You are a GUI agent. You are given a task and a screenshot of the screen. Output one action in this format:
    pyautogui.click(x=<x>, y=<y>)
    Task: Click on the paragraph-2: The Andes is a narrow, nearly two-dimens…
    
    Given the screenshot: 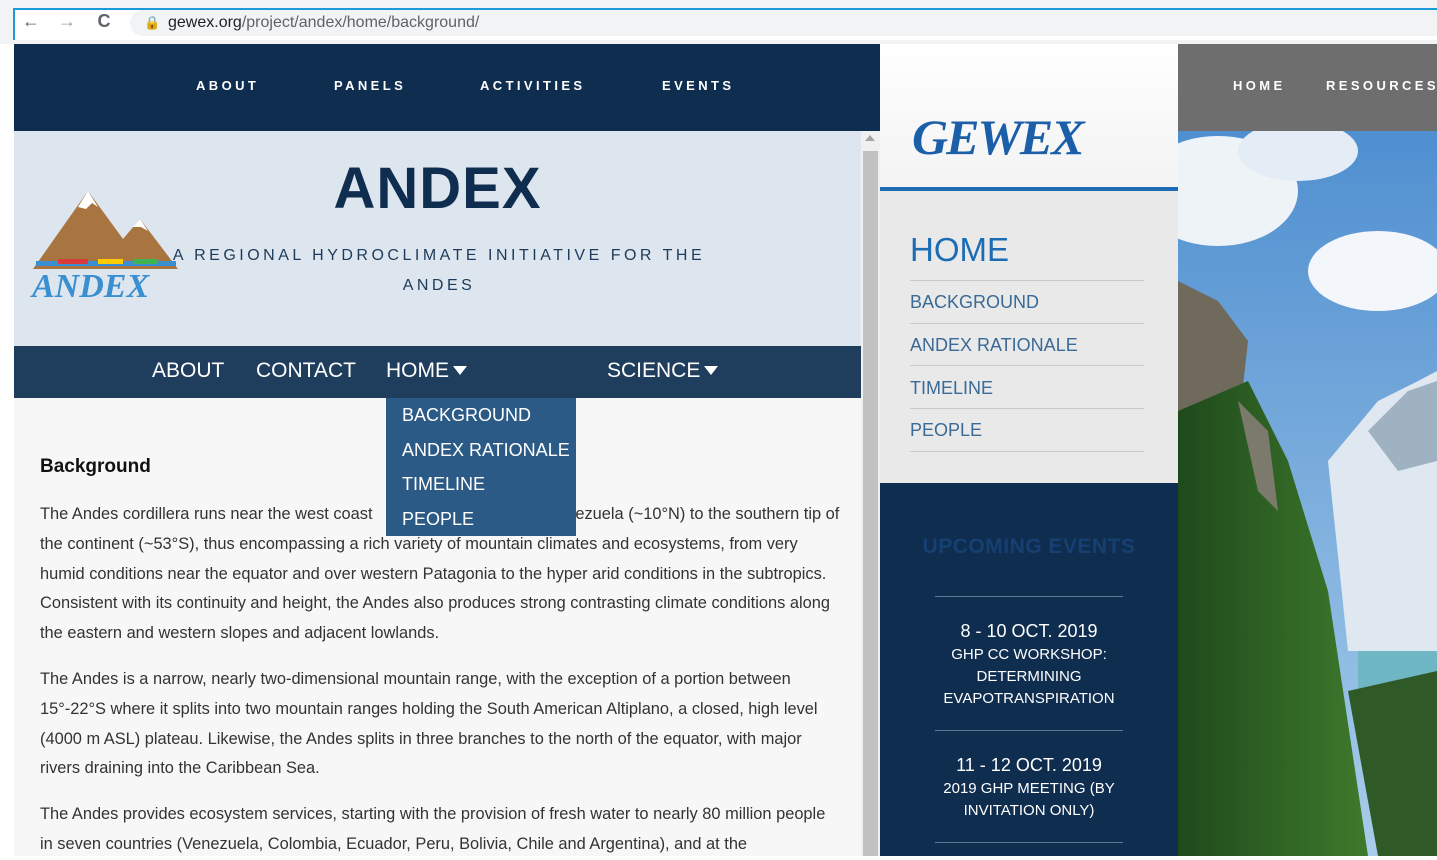 What is the action you would take?
    pyautogui.click(x=429, y=724)
    